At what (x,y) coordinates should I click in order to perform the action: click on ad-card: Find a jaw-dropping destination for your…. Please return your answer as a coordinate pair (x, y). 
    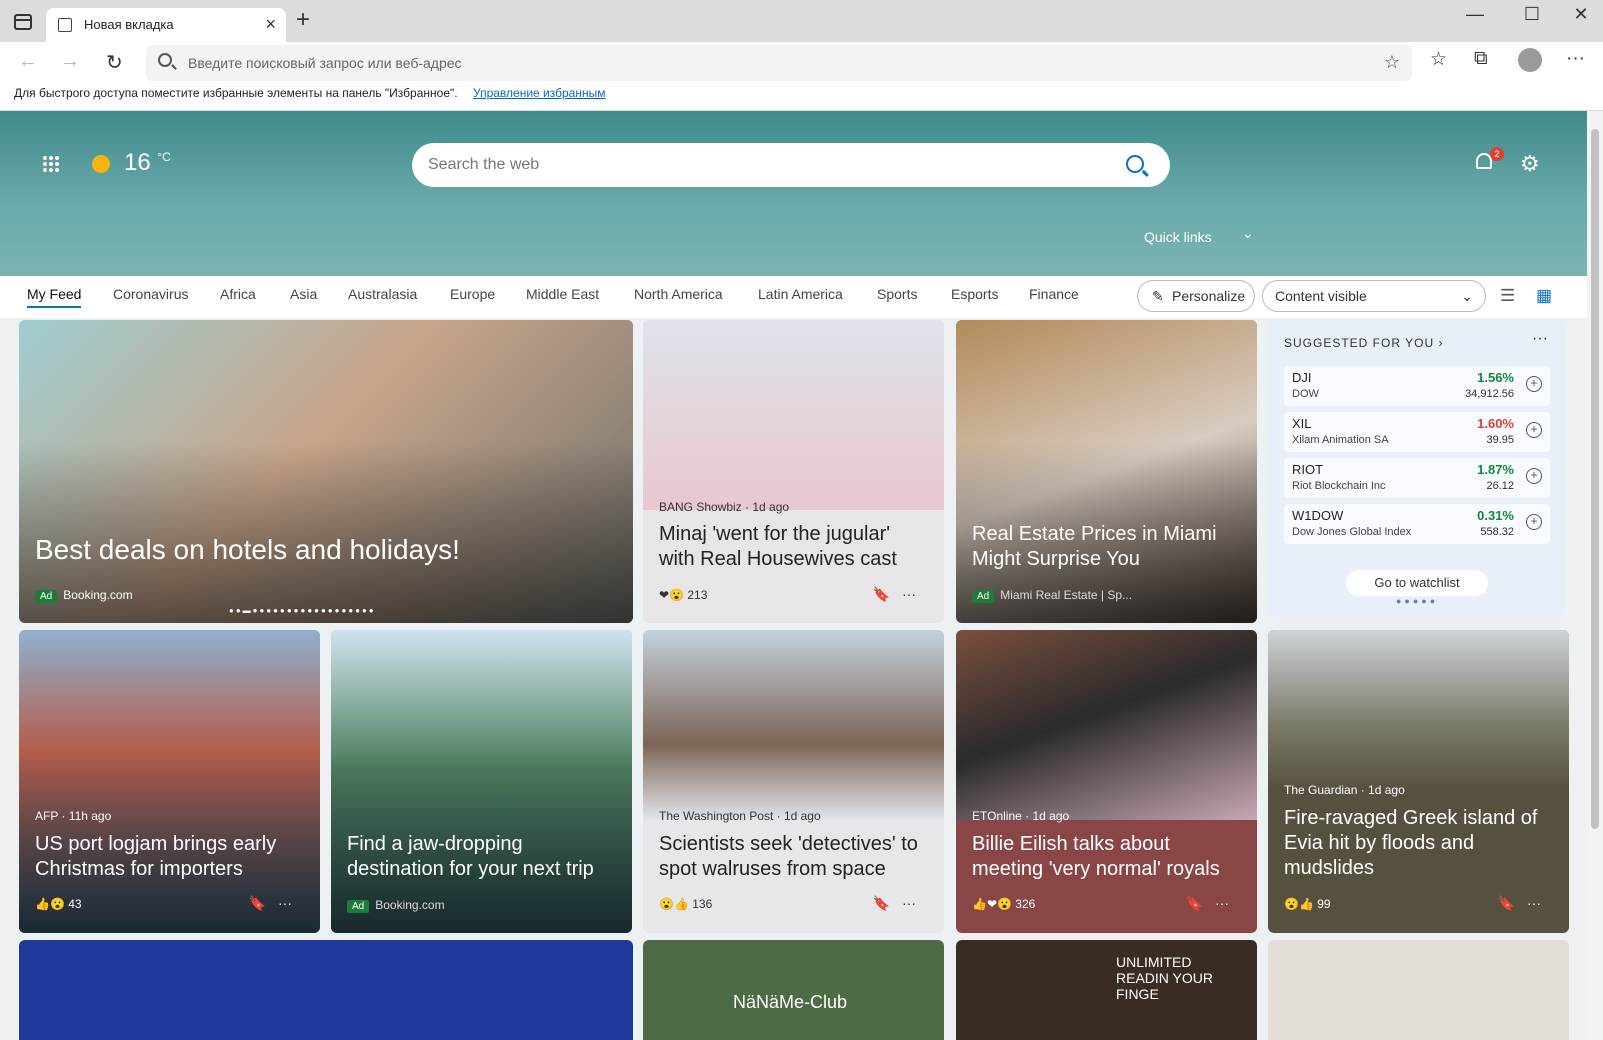
    Looking at the image, I should click on (481, 781).